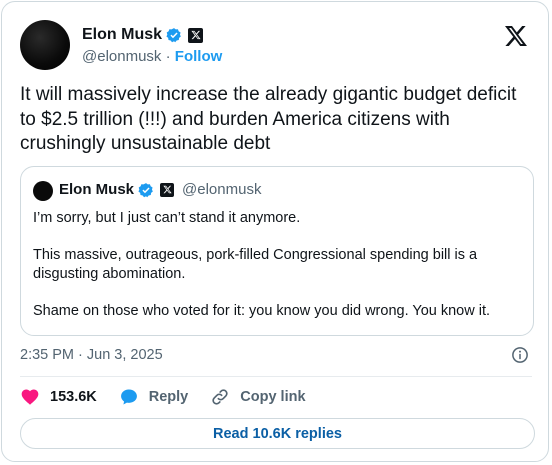 This screenshot has width=552, height=465. What do you see at coordinates (30, 397) in the screenshot?
I see `heart-icon` at bounding box center [30, 397].